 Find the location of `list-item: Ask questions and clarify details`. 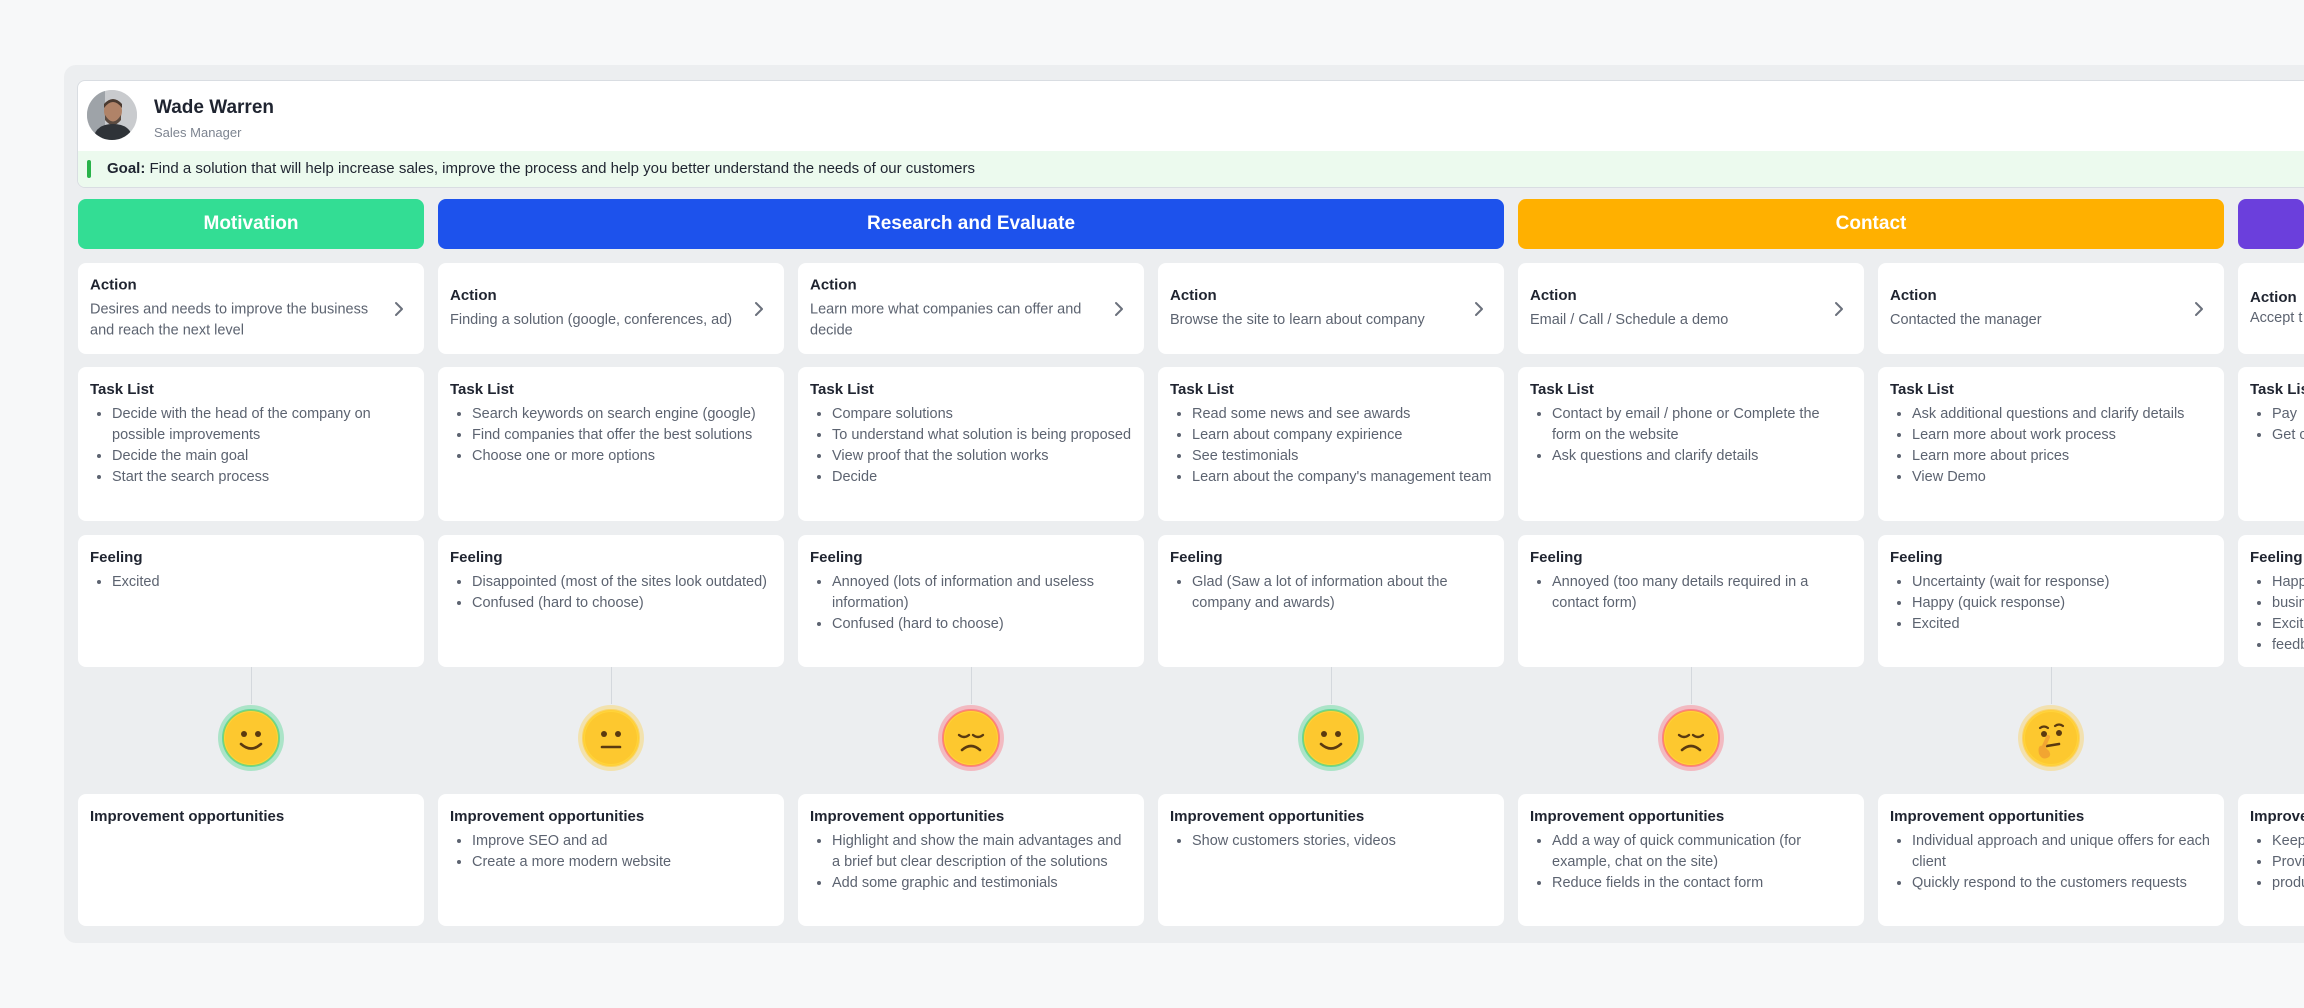

list-item: Ask questions and clarify details is located at coordinates (1702, 456).